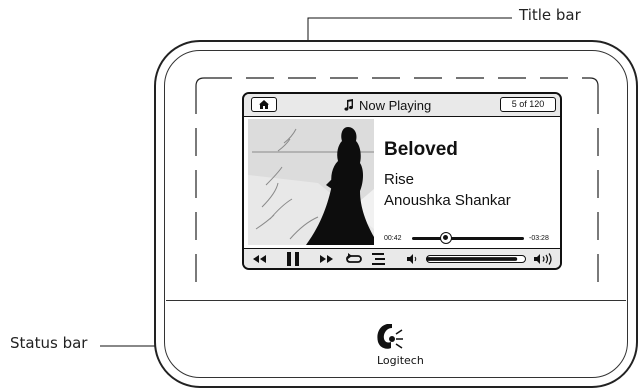  I want to click on volume-fill, so click(472, 259).